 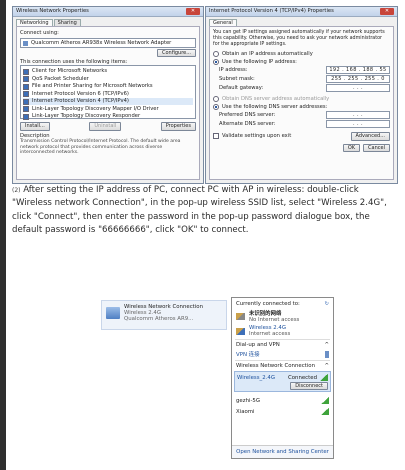 I want to click on preferred-dns-label: Preferred DNS server:, so click(x=247, y=114).